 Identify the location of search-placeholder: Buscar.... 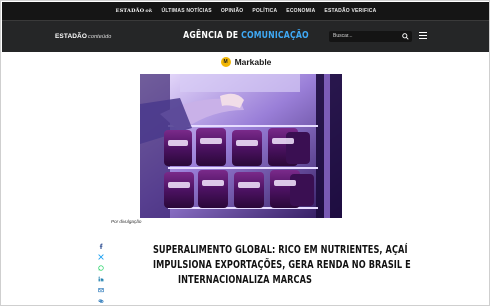
(343, 36).